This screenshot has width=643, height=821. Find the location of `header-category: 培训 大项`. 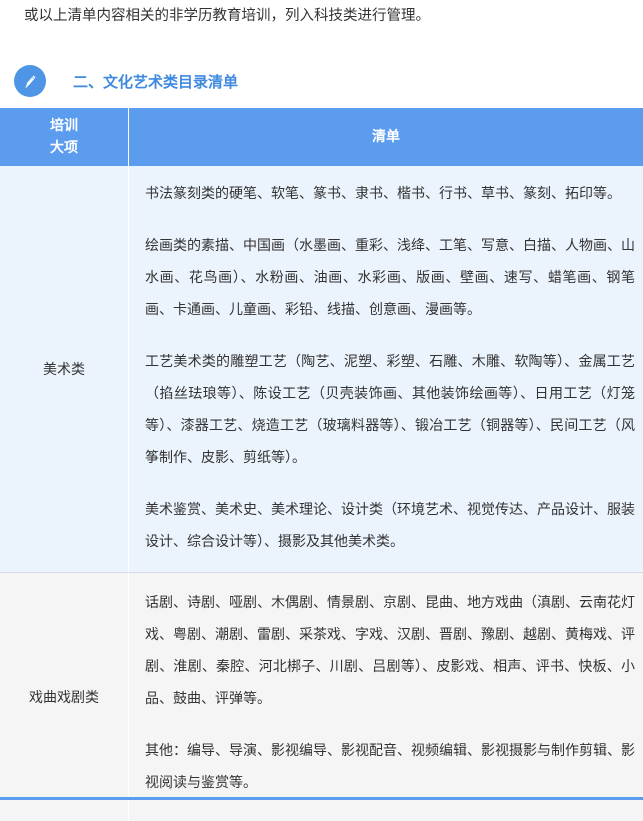

header-category: 培训 大项 is located at coordinates (64, 137).